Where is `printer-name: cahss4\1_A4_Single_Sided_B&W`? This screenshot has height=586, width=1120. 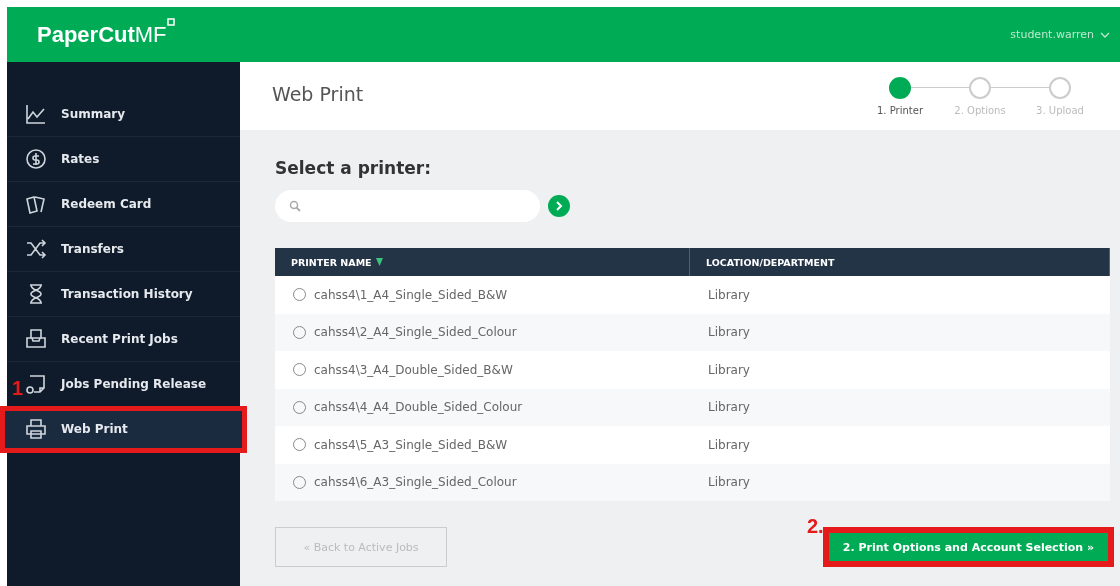 printer-name: cahss4\1_A4_Single_Sided_B&W is located at coordinates (411, 294).